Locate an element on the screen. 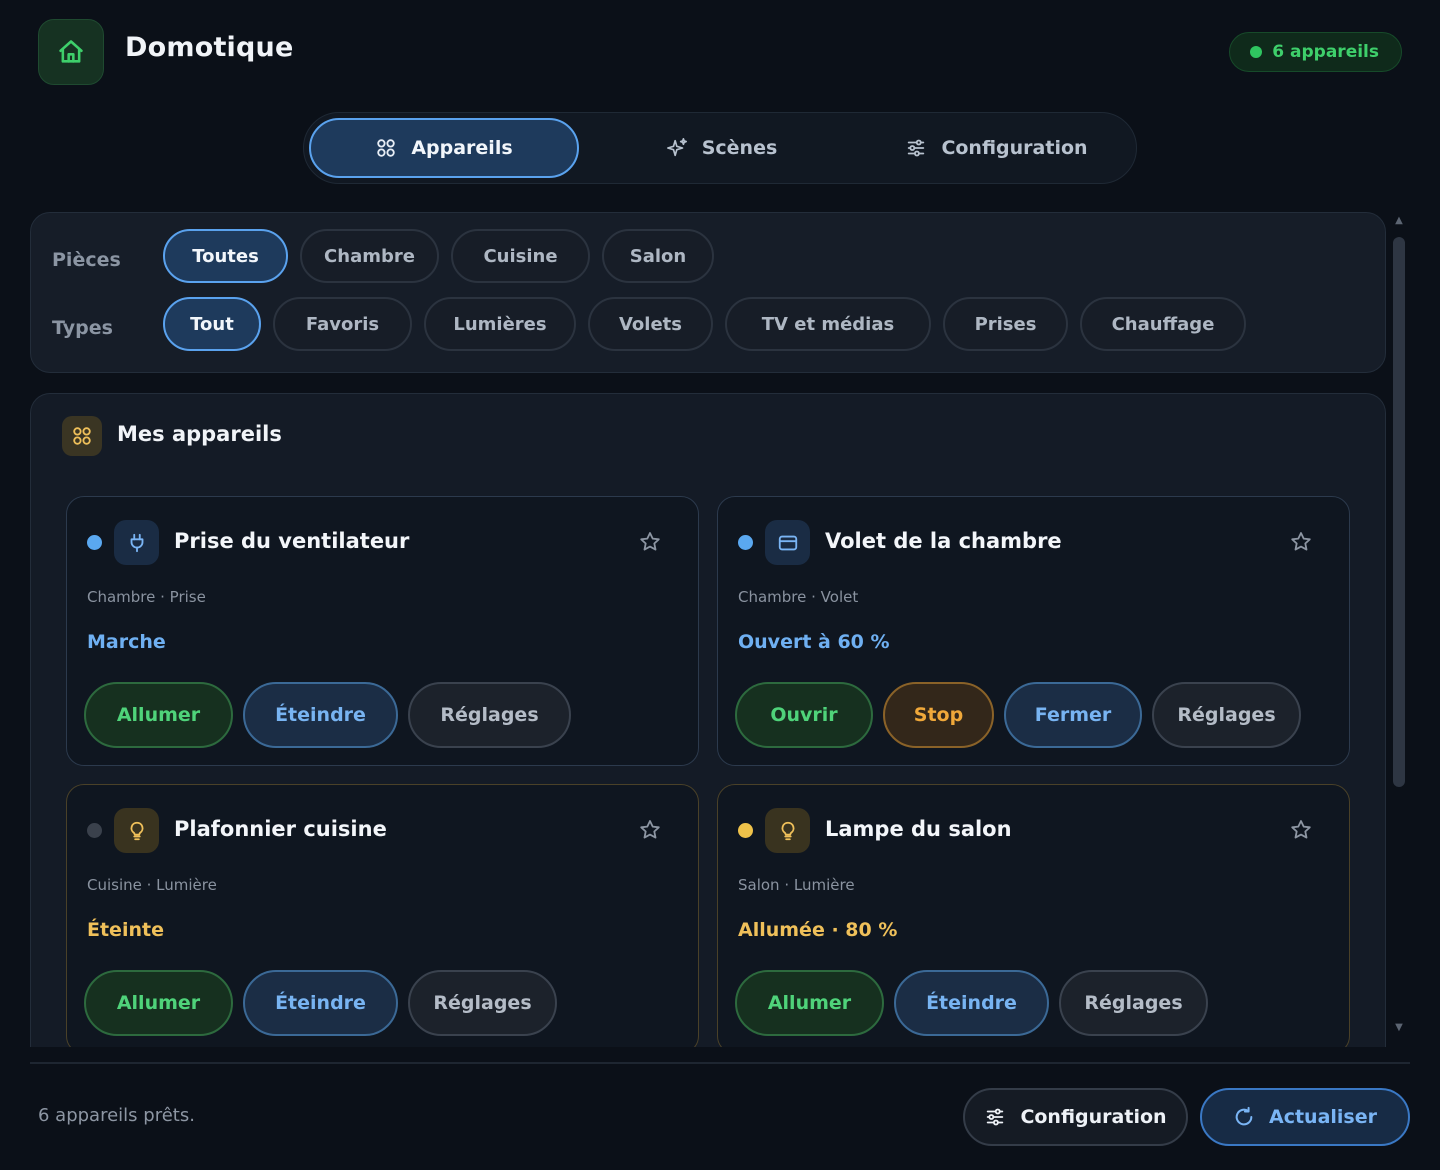 Image resolution: width=1440 pixels, height=1170 pixels. room-chip-toutes: Toutes is located at coordinates (225, 256).